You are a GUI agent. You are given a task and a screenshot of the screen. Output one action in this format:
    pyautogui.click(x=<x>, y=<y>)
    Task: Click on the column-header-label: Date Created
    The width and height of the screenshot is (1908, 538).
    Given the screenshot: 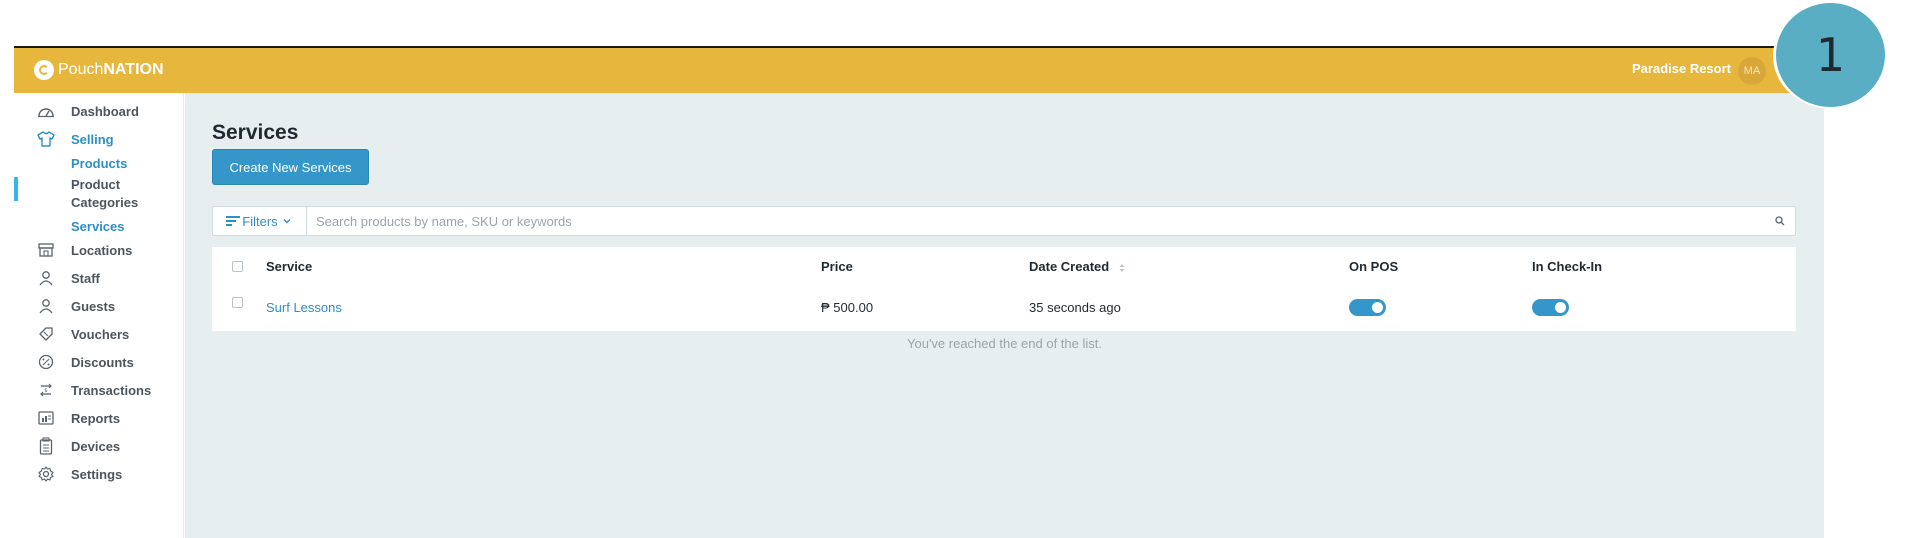 What is the action you would take?
    pyautogui.click(x=1069, y=266)
    